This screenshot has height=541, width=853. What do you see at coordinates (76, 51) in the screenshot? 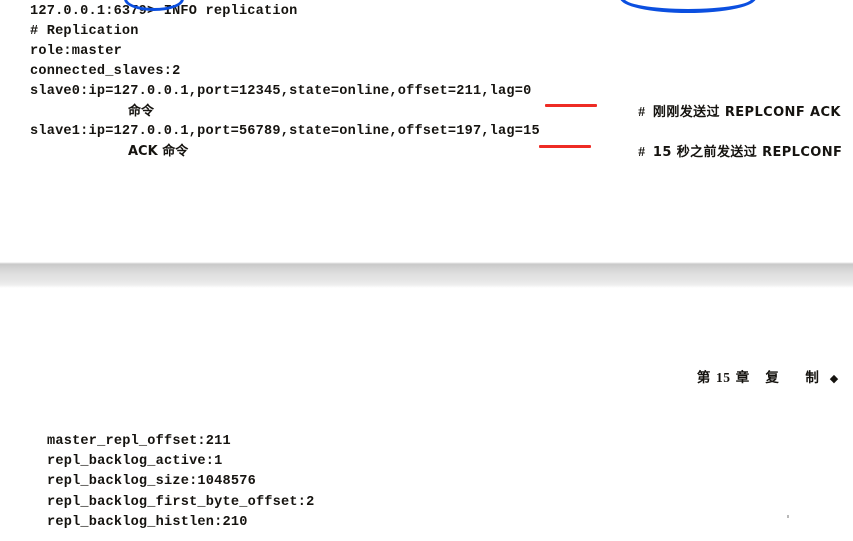
I see `console-line-role: role:master` at bounding box center [76, 51].